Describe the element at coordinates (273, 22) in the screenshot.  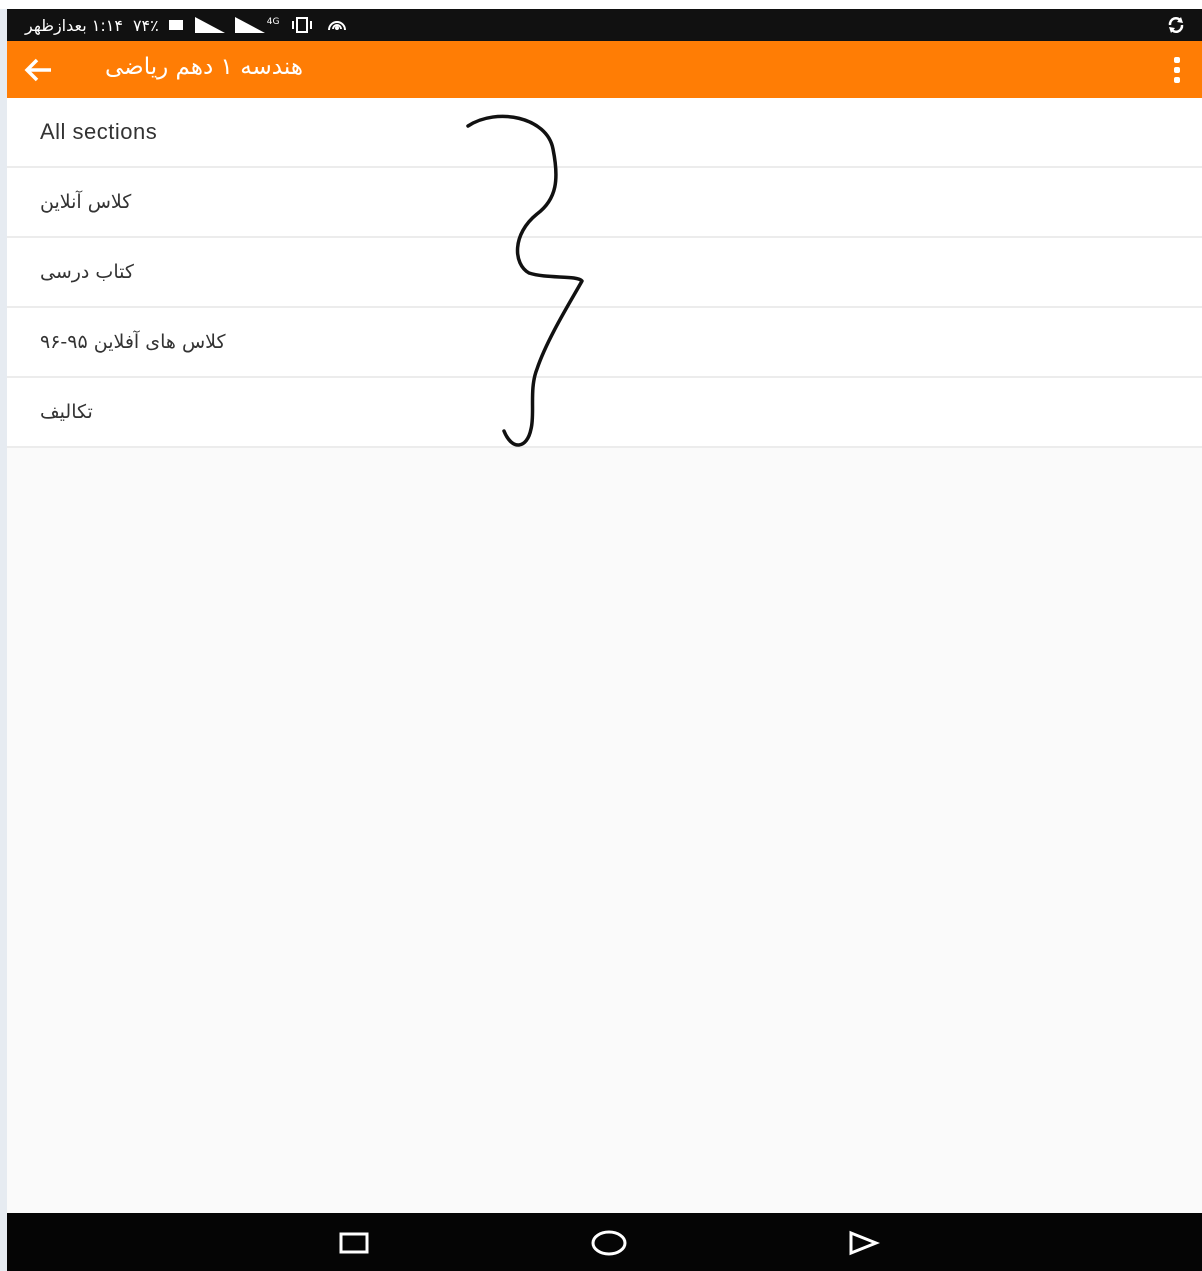
I see `network-type: 4G` at that location.